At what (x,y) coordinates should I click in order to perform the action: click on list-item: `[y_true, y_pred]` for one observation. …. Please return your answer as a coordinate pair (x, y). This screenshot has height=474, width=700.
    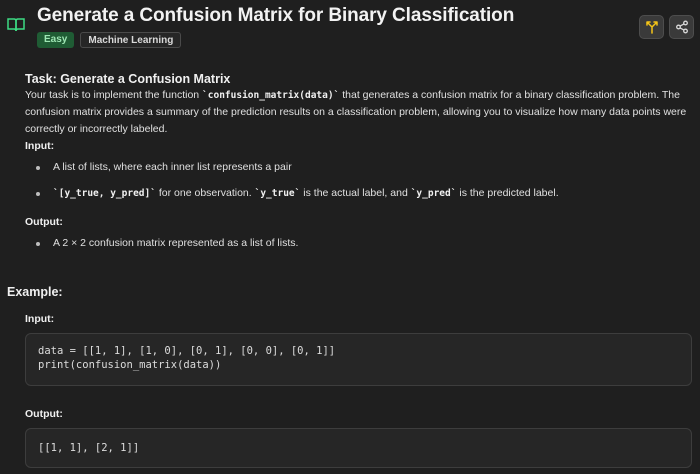
    Looking at the image, I should click on (363, 193).